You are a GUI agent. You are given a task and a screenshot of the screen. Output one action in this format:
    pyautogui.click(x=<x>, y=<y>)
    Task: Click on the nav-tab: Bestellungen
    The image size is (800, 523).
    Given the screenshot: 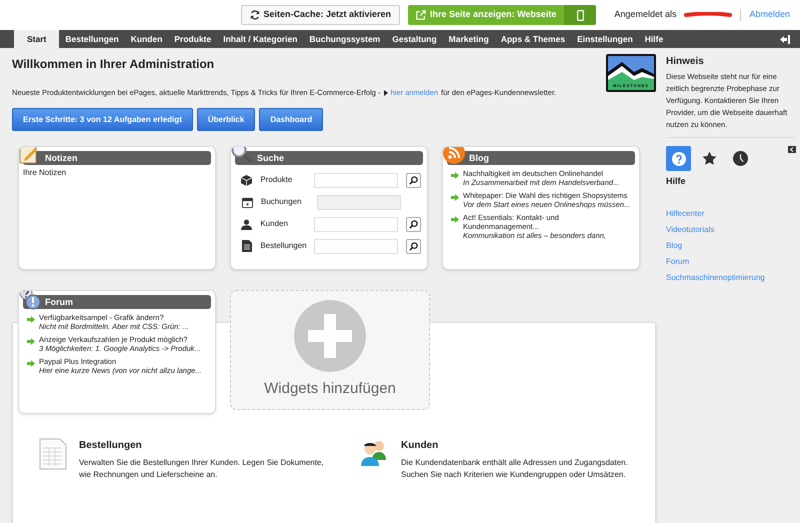 What is the action you would take?
    pyautogui.click(x=92, y=39)
    